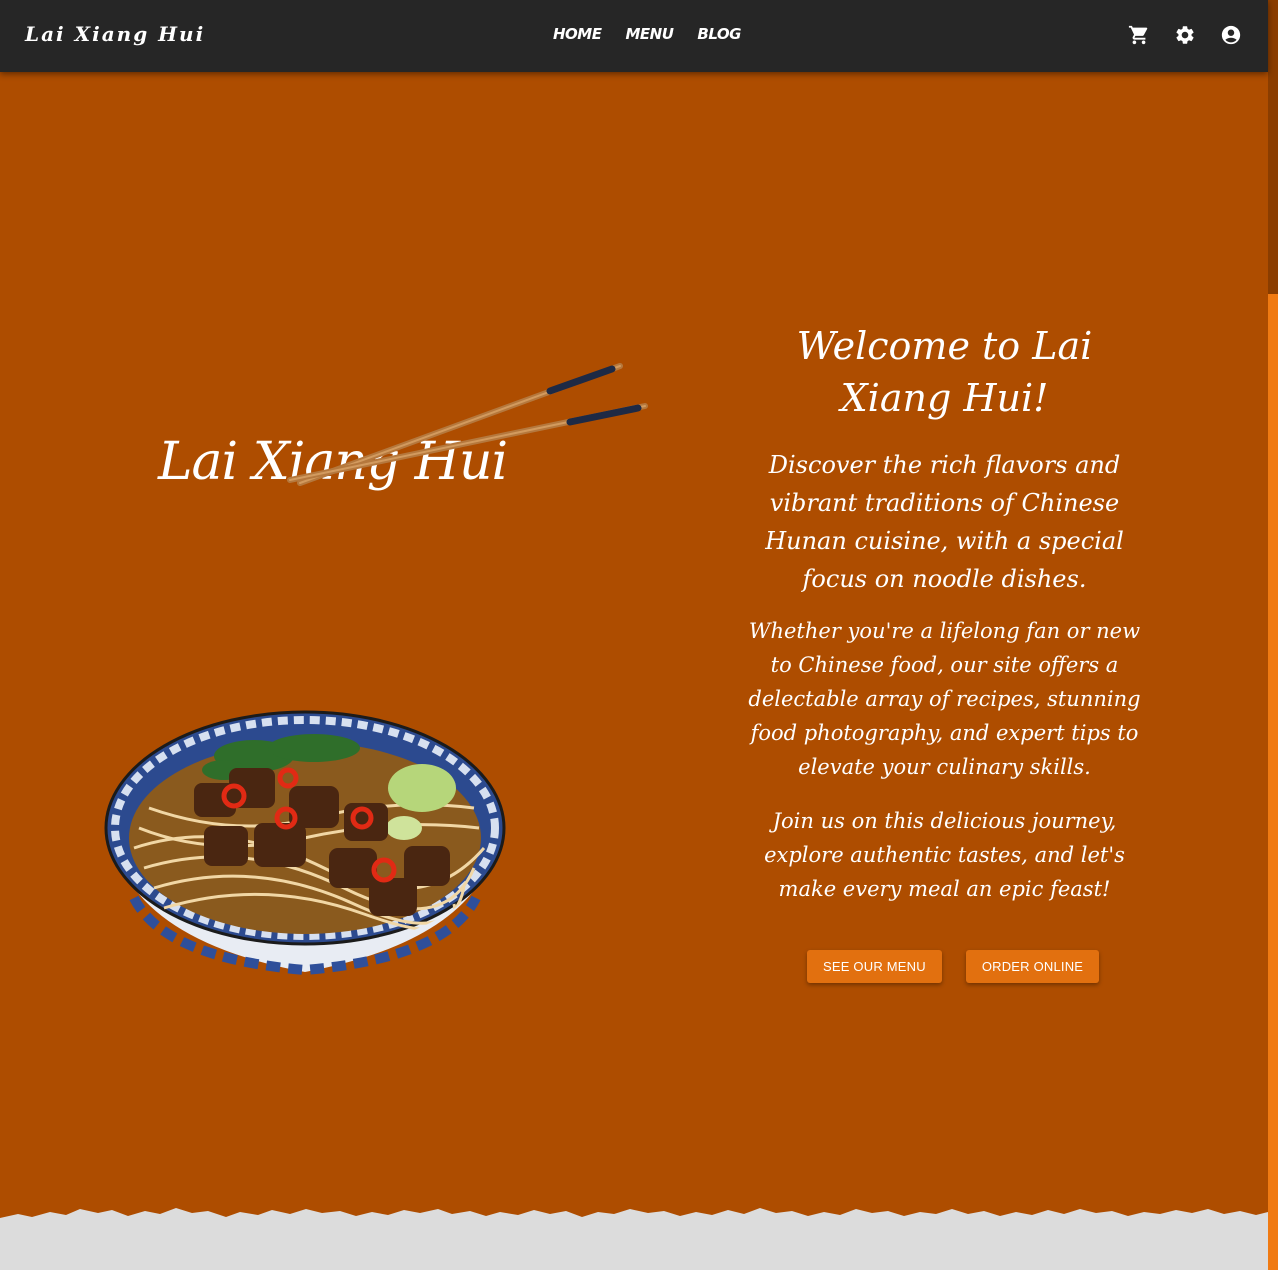 The image size is (1278, 1270). I want to click on page-scrollbar, so click(1273, 635).